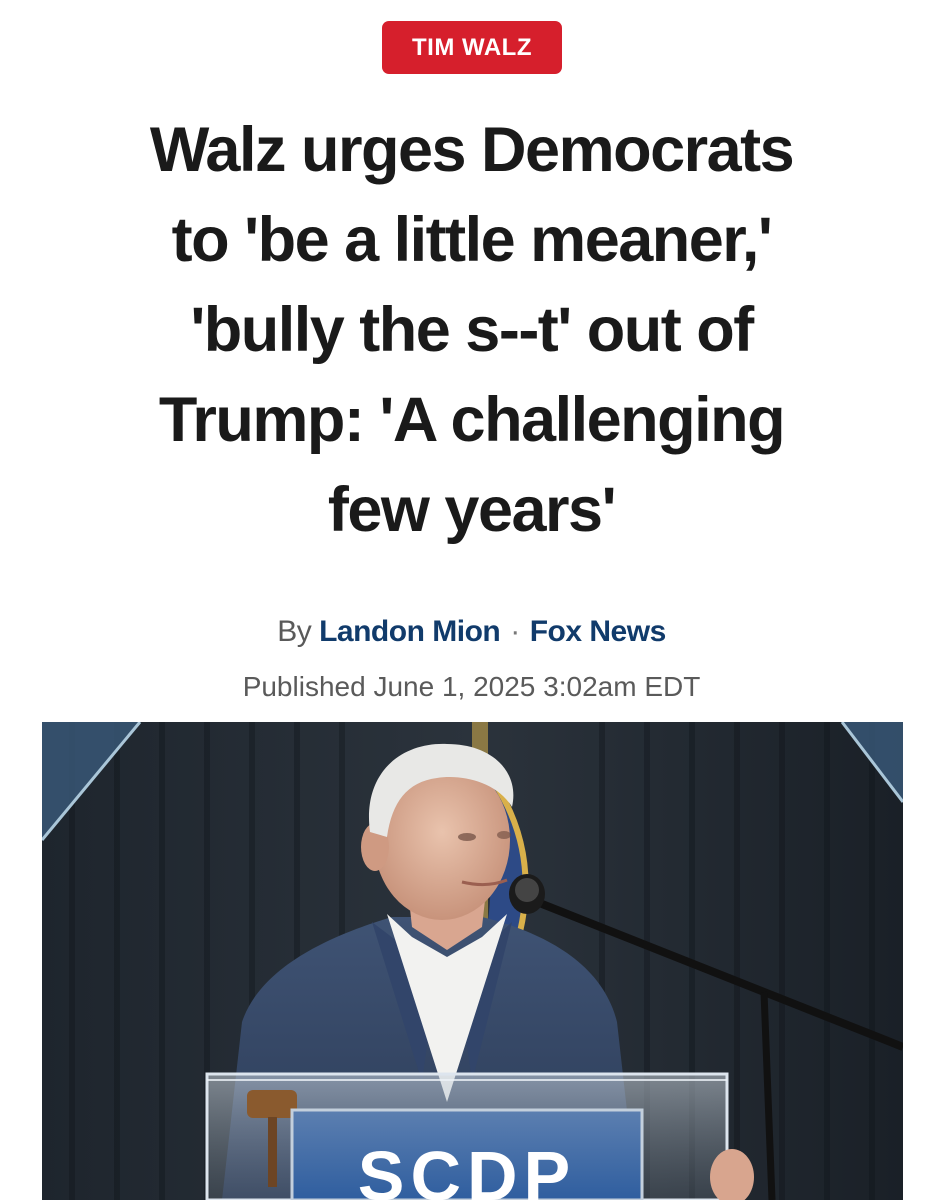  Describe the element at coordinates (294, 631) in the screenshot. I see `byline-prefix: By` at that location.